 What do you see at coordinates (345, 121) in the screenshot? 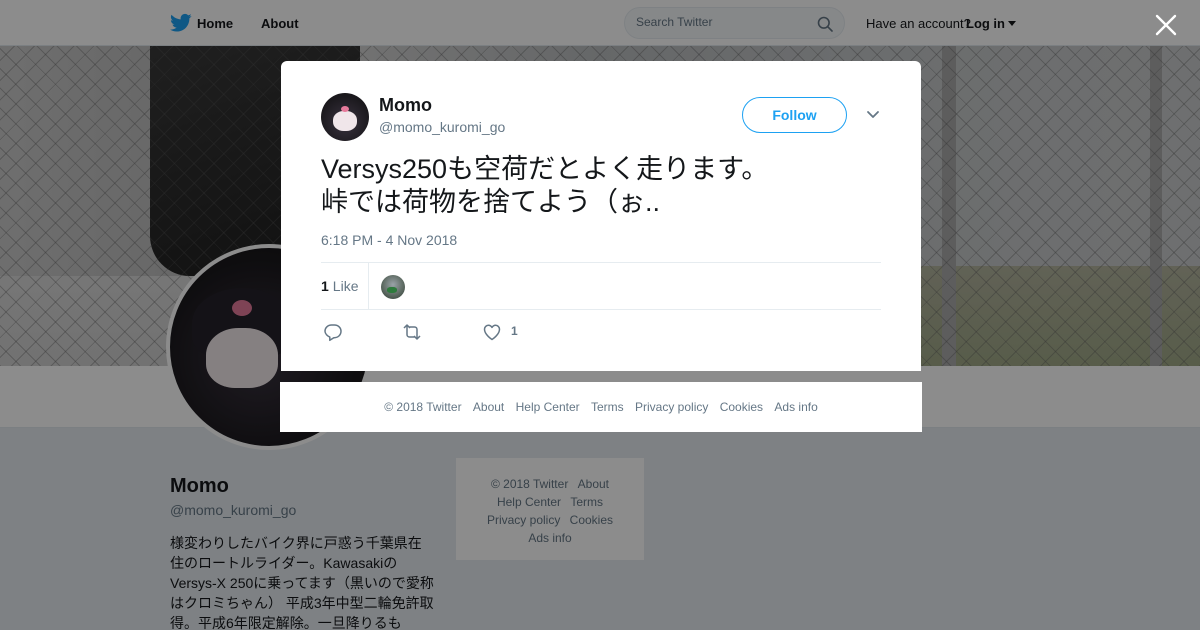
I see `avatar-face` at bounding box center [345, 121].